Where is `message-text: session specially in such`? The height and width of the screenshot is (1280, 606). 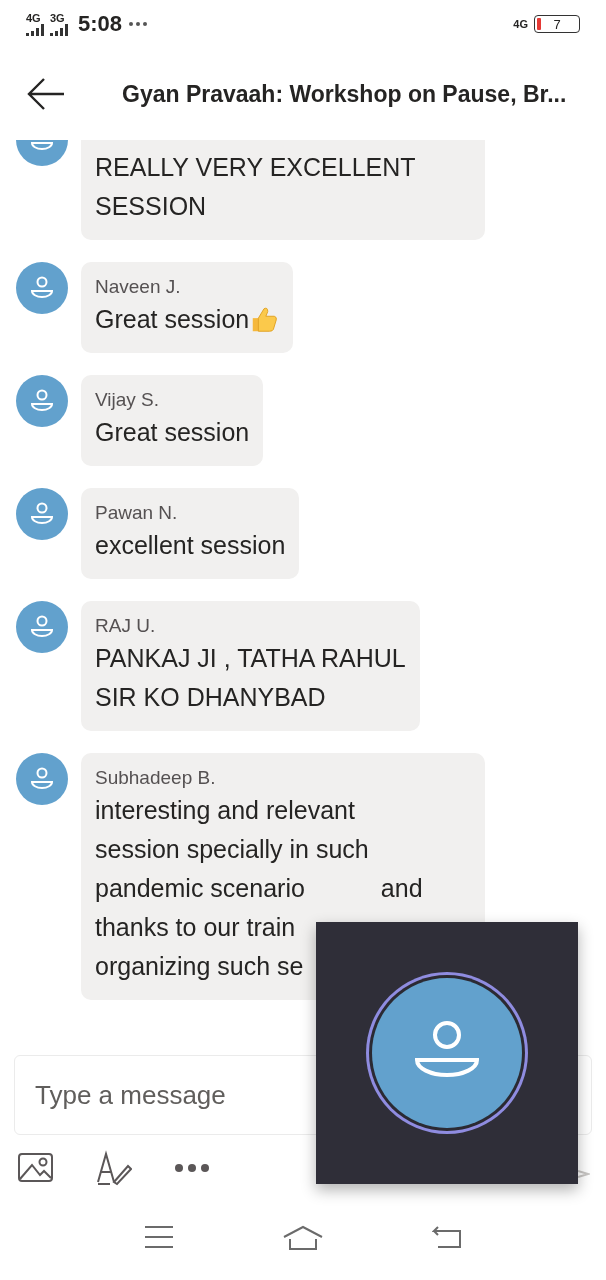
message-text: session specially in such is located at coordinates (232, 849).